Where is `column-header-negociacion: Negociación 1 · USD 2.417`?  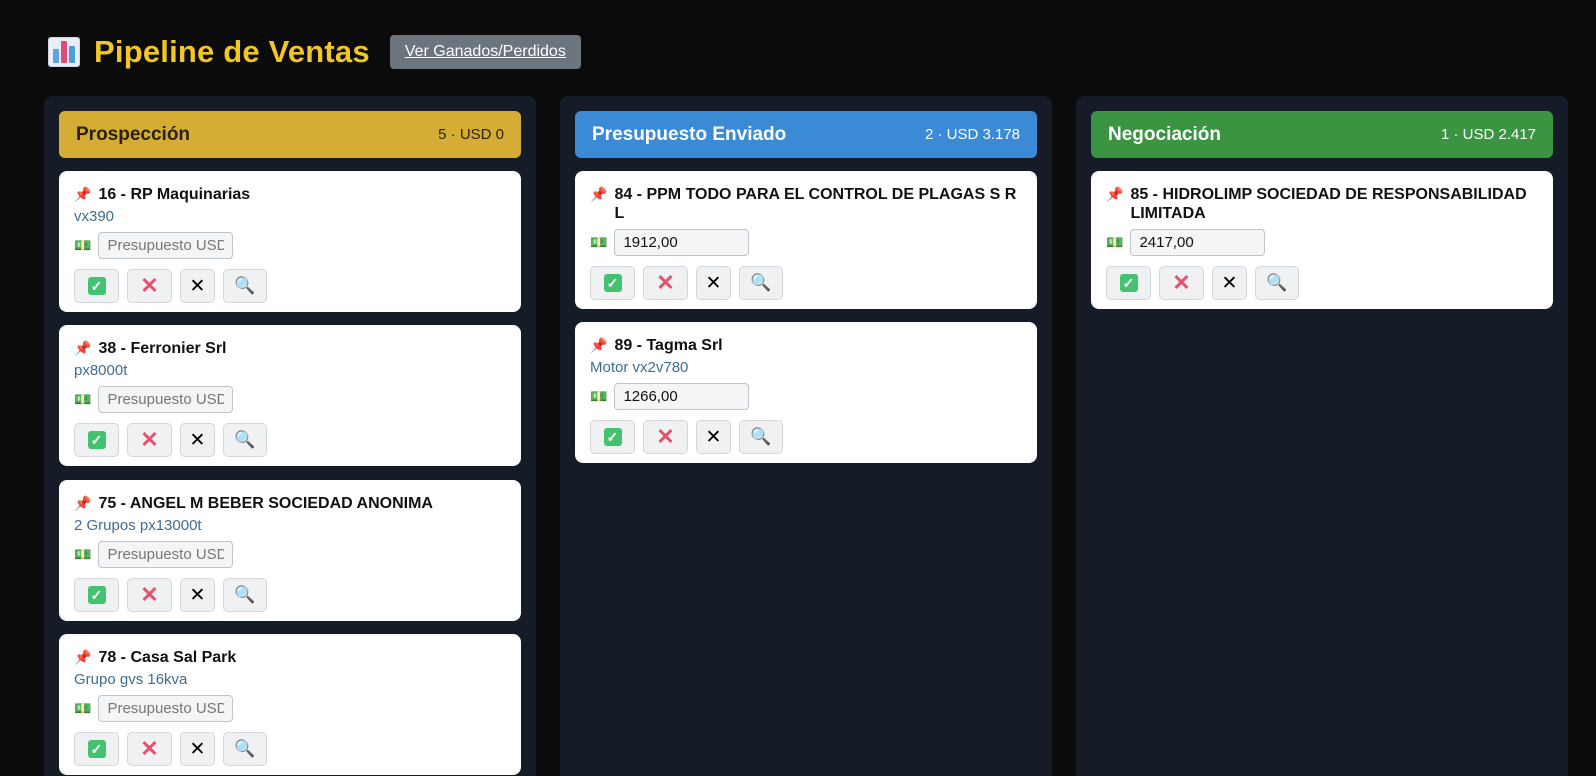 column-header-negociacion: Negociación 1 · USD 2.417 is located at coordinates (1322, 134).